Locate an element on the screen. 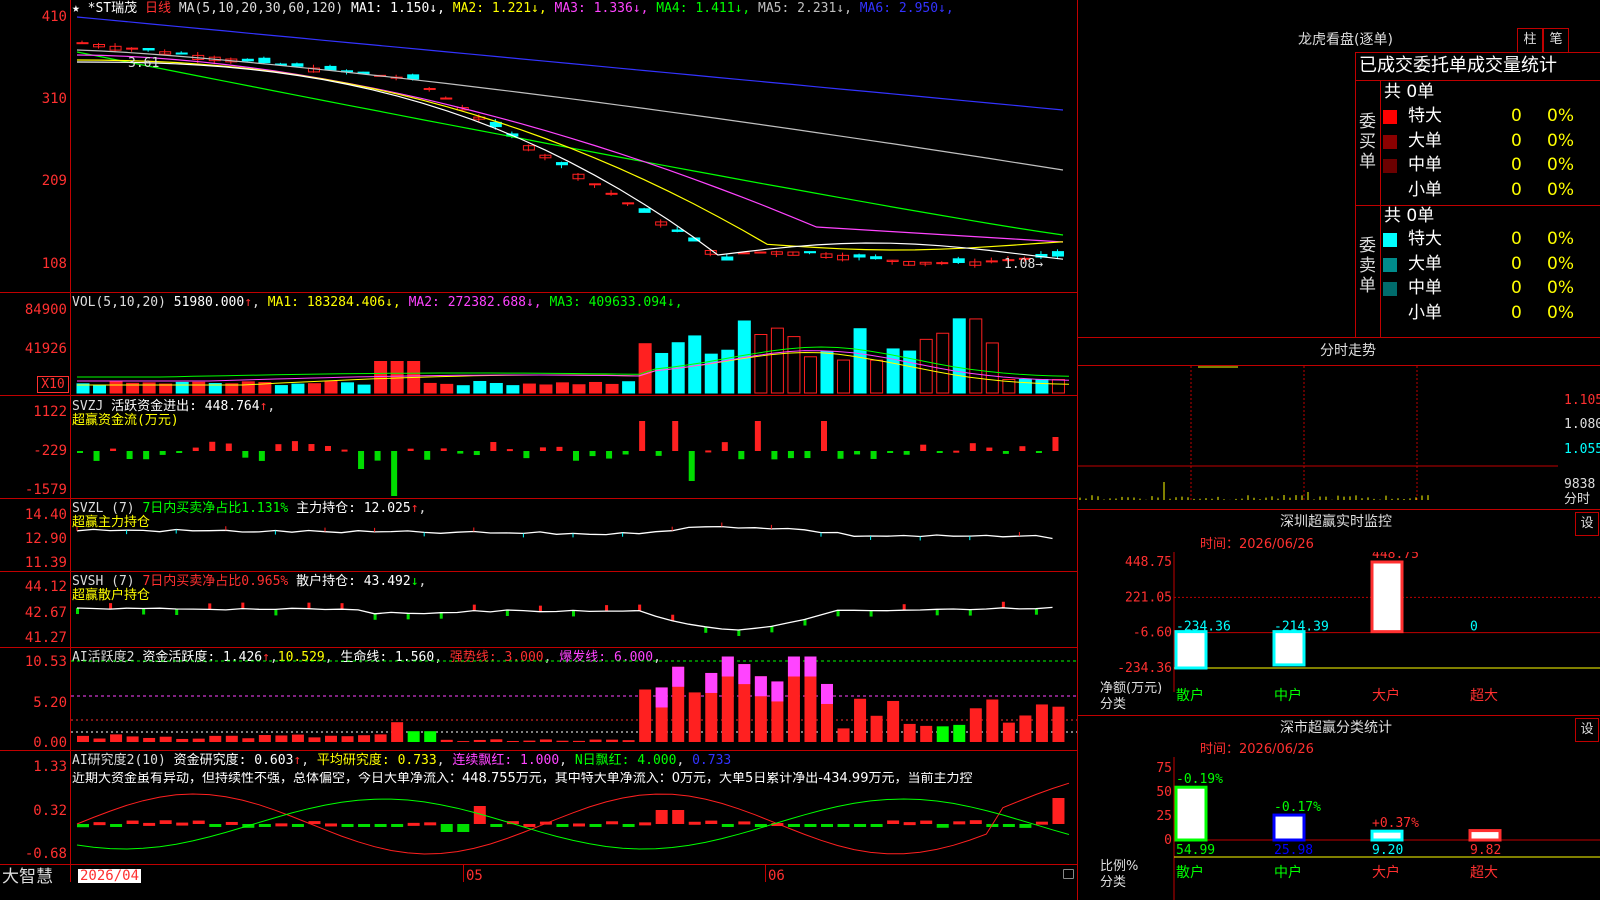  time-axis-start: 2026/04 is located at coordinates (110, 876).